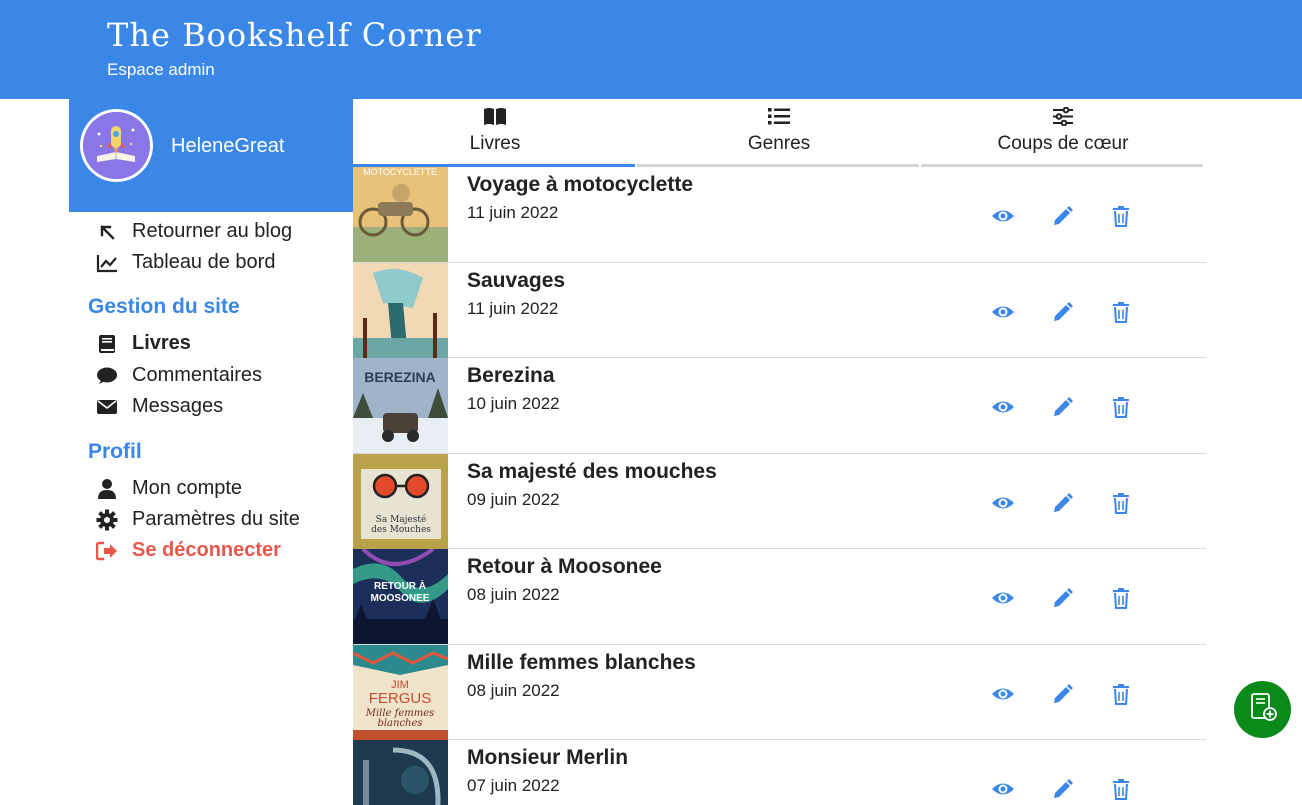 The width and height of the screenshot is (1302, 805). I want to click on nav-dashboard: Tableau de bord, so click(185, 262).